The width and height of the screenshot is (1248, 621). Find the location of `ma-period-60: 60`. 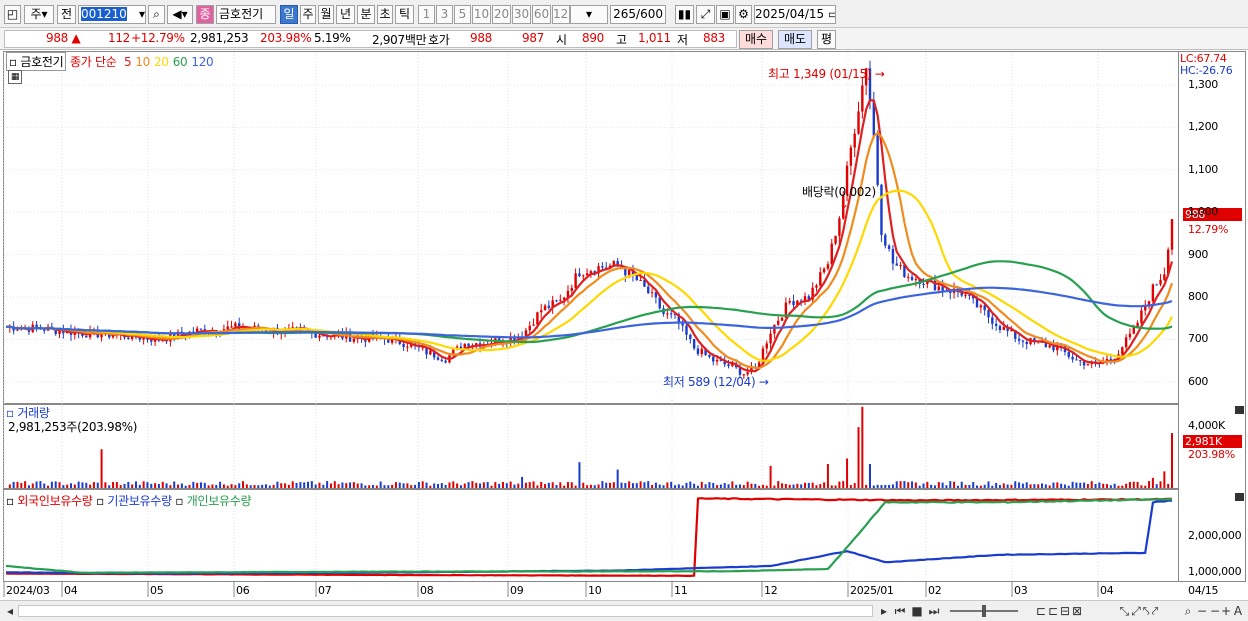

ma-period-60: 60 is located at coordinates (180, 62).